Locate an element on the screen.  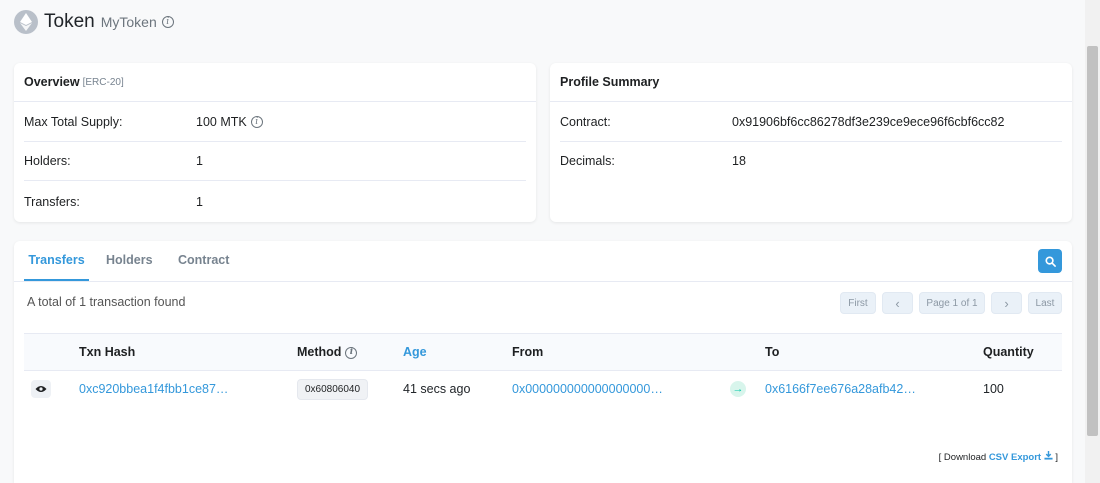
search-button is located at coordinates (1050, 261).